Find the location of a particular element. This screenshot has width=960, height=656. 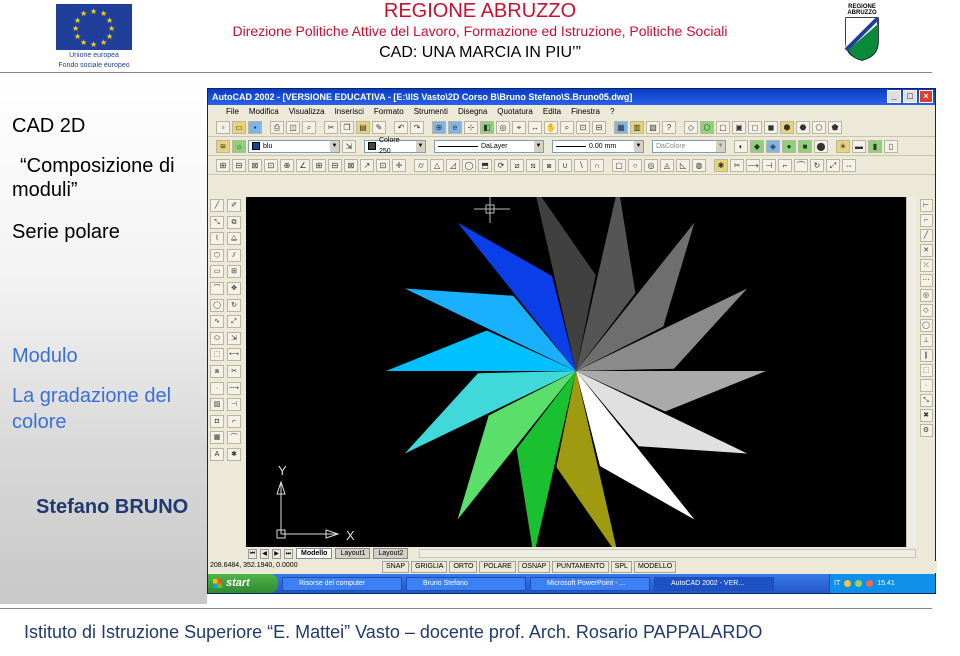

minimize-button: _ is located at coordinates (894, 96).